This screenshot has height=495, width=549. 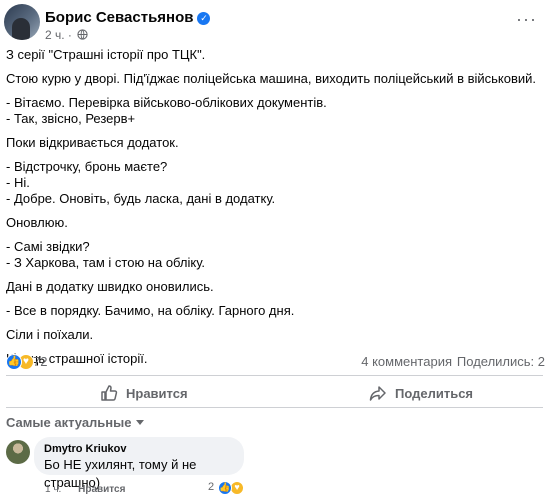 What do you see at coordinates (377, 393) in the screenshot?
I see `share-icon` at bounding box center [377, 393].